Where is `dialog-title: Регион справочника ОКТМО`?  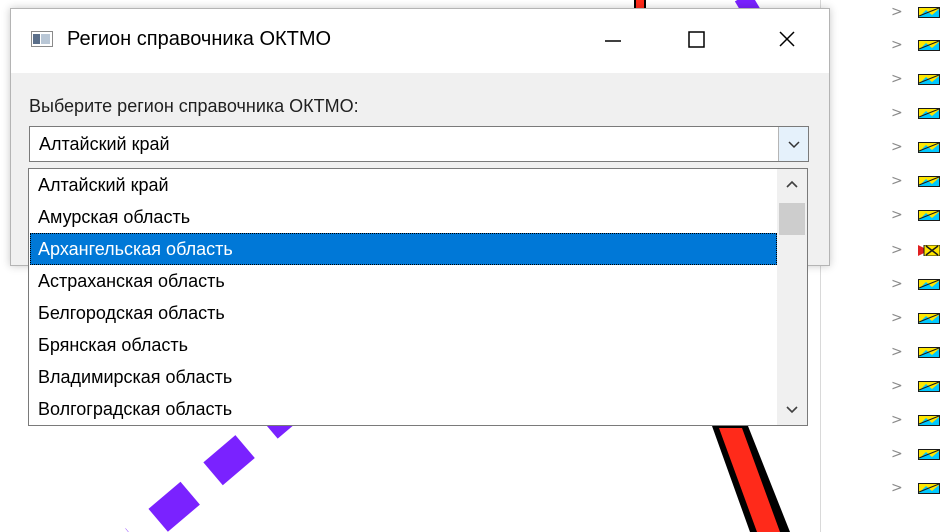 dialog-title: Регион справочника ОКТМО is located at coordinates (199, 39).